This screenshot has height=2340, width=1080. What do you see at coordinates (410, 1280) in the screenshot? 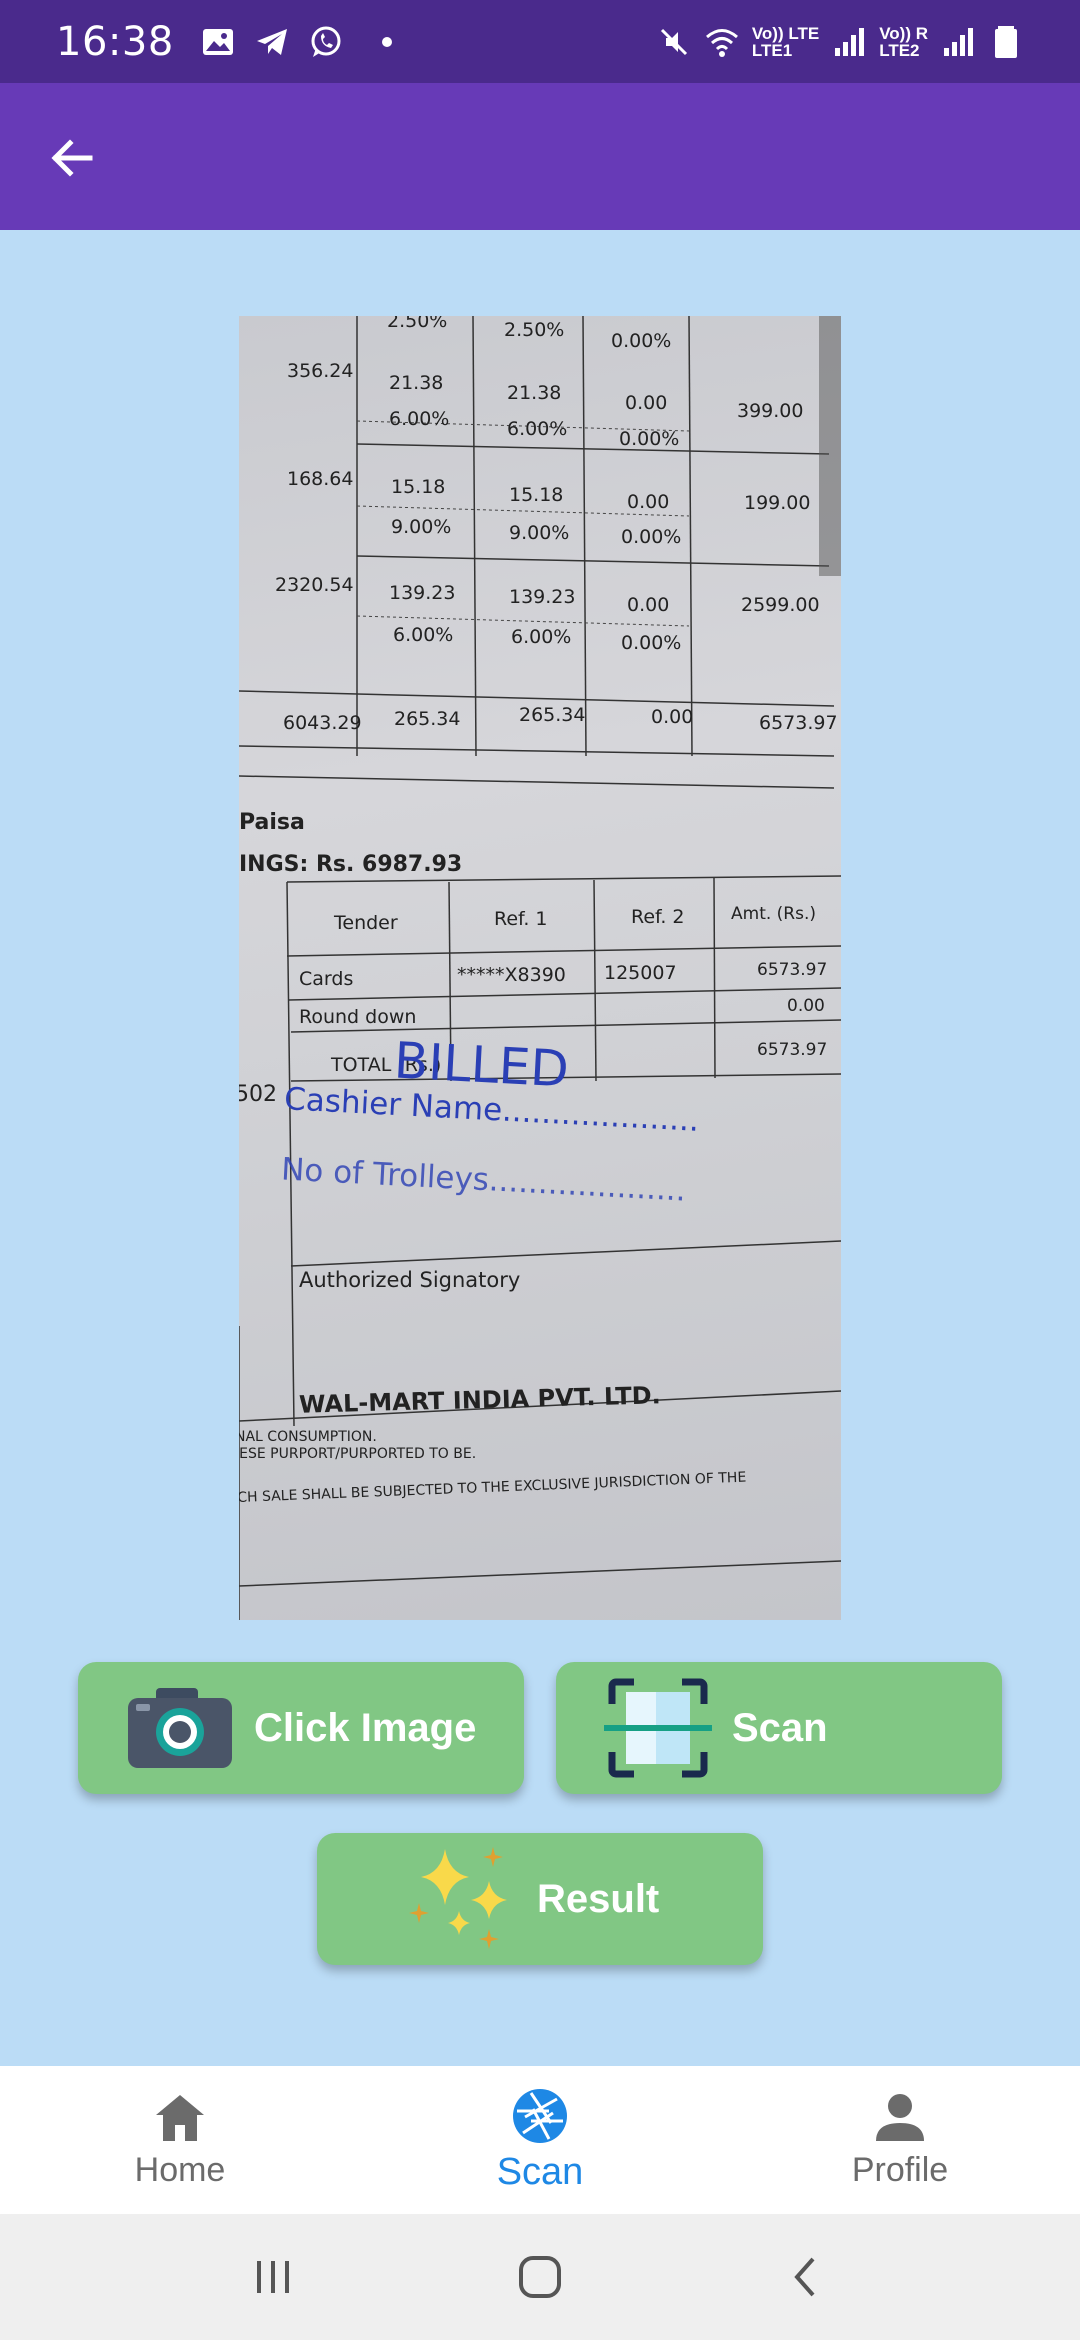
I see `authorized-signatory: Authorized Signatory` at bounding box center [410, 1280].